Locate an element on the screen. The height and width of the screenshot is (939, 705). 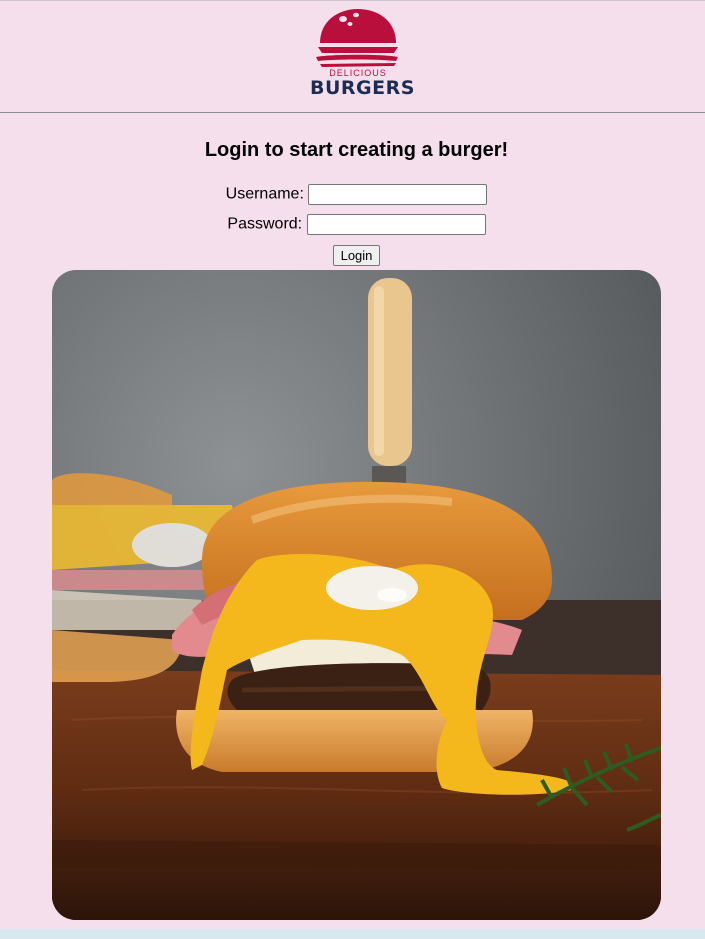
username-row: Username: is located at coordinates (352, 194).